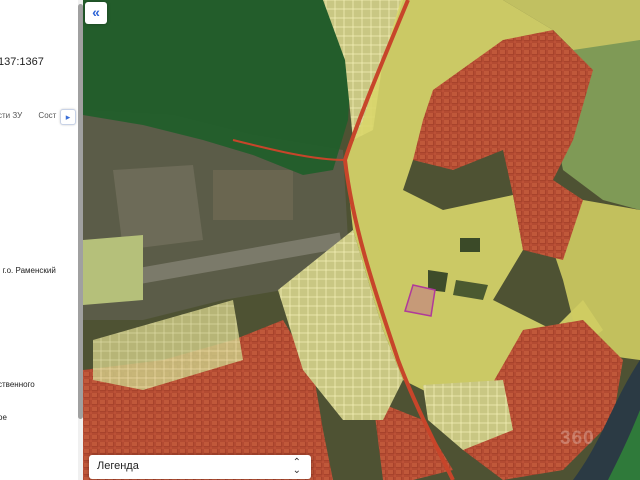 Image resolution: width=640 pixels, height=480 pixels. What do you see at coordinates (68, 117) in the screenshot?
I see `chevron-right-icon: ▸` at bounding box center [68, 117].